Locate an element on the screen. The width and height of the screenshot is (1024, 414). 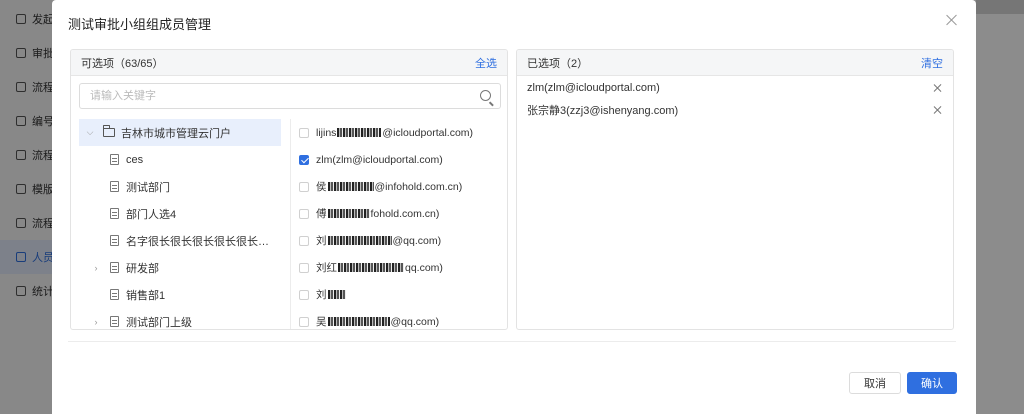
tree-node-label: 销售部1 is located at coordinates (146, 295).